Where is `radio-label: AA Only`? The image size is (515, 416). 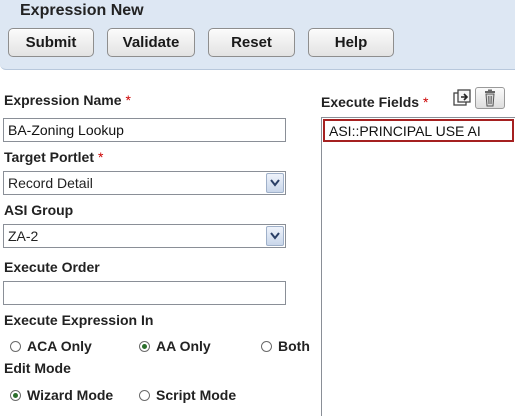 radio-label: AA Only is located at coordinates (183, 346).